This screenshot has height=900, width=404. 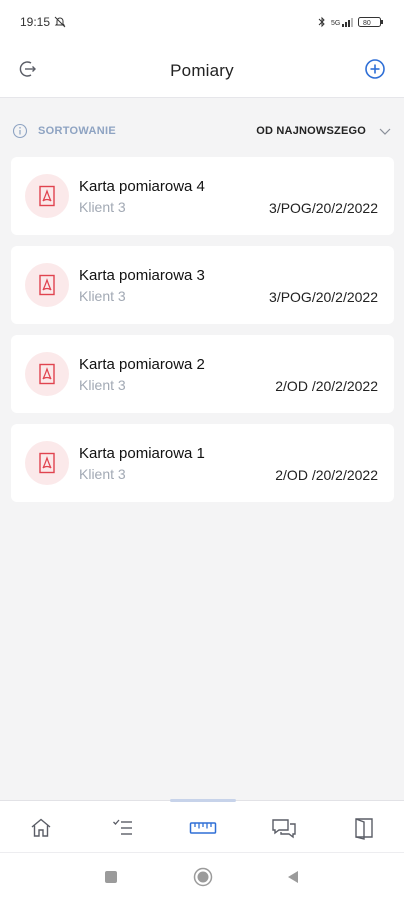 What do you see at coordinates (111, 877) in the screenshot?
I see `recents-button` at bounding box center [111, 877].